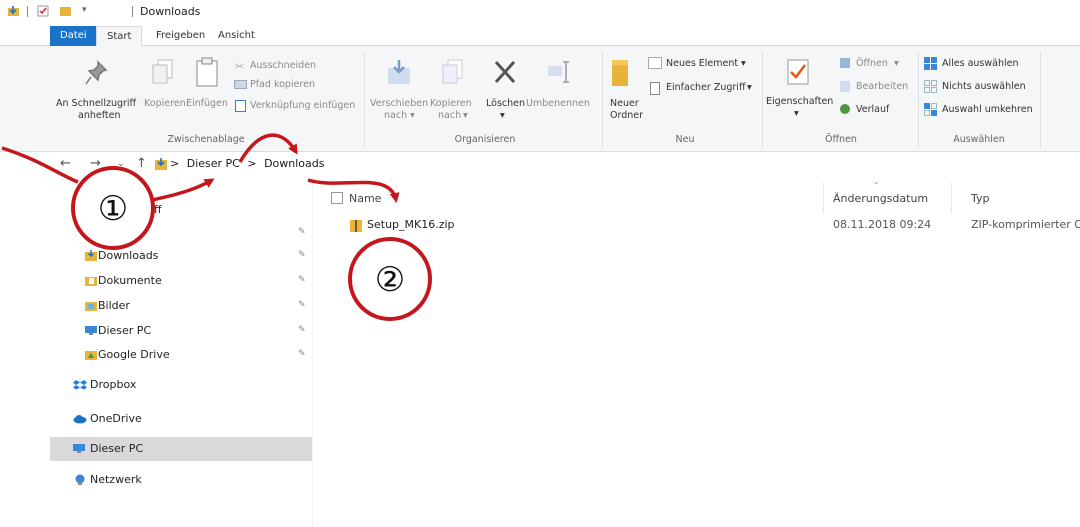 Image resolution: width=1080 pixels, height=527 pixels. What do you see at coordinates (896, 64) in the screenshot?
I see `open-dropdown-icon: ▾` at bounding box center [896, 64].